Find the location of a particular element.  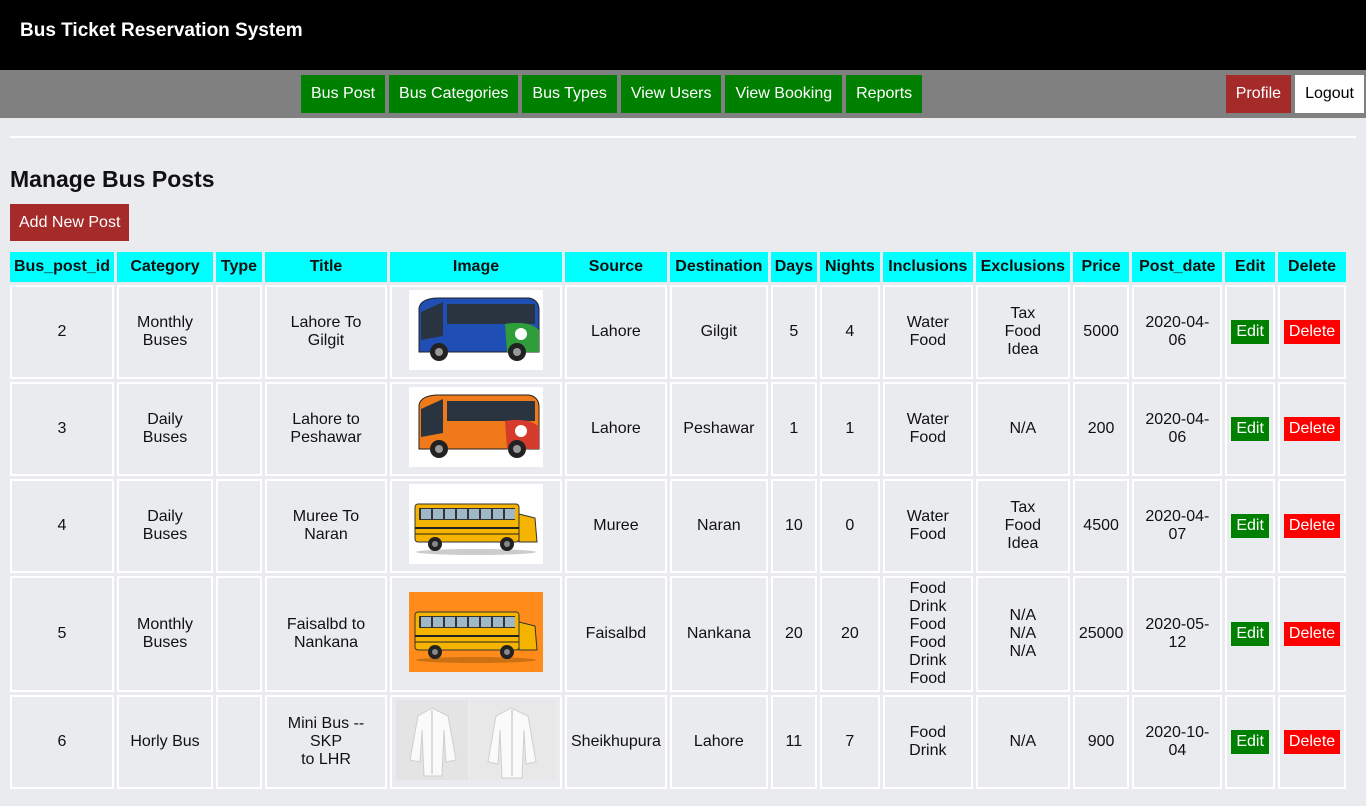

profile-button: Profile is located at coordinates (1258, 94).